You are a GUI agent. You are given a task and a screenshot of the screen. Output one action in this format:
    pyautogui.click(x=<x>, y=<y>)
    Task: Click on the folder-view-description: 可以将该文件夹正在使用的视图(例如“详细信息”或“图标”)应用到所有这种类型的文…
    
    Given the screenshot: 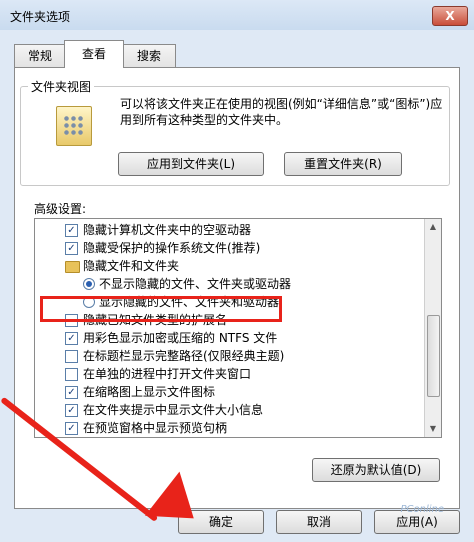 What is the action you would take?
    pyautogui.click(x=281, y=112)
    